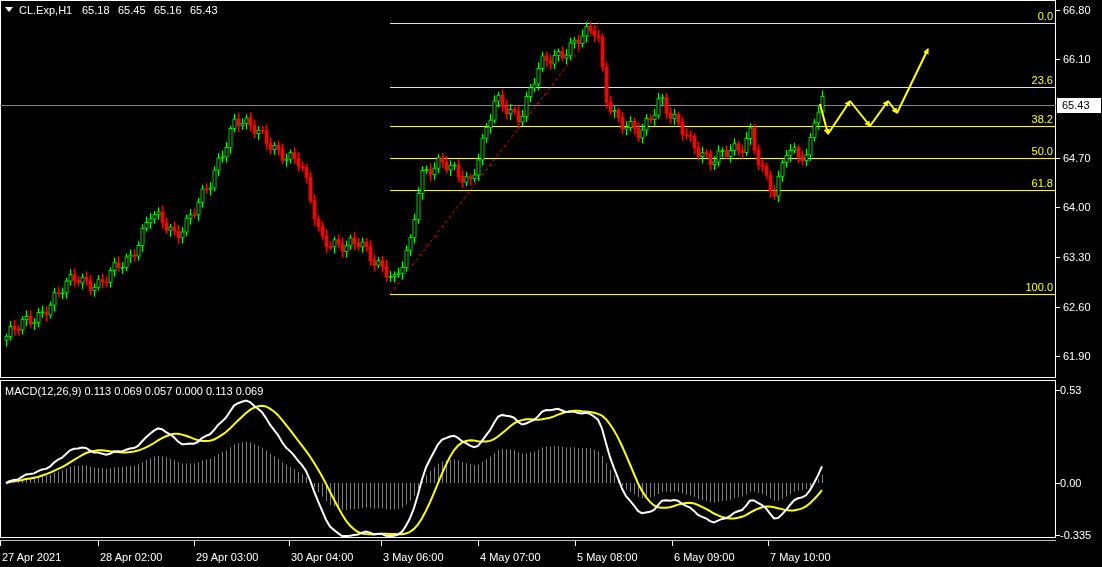 This screenshot has width=1102, height=567. What do you see at coordinates (1042, 80) in the screenshot?
I see `fibonacci-level-label: 23.6` at bounding box center [1042, 80].